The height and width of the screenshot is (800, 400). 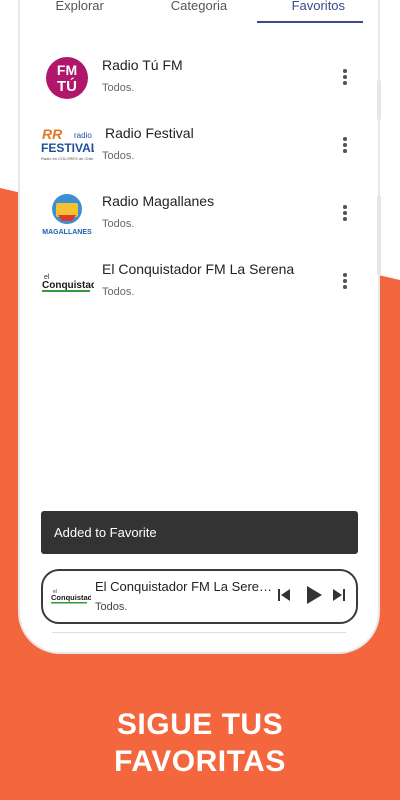 I want to click on list-item: FM TÚ Radio Tú FM Todos., so click(x=199, y=83).